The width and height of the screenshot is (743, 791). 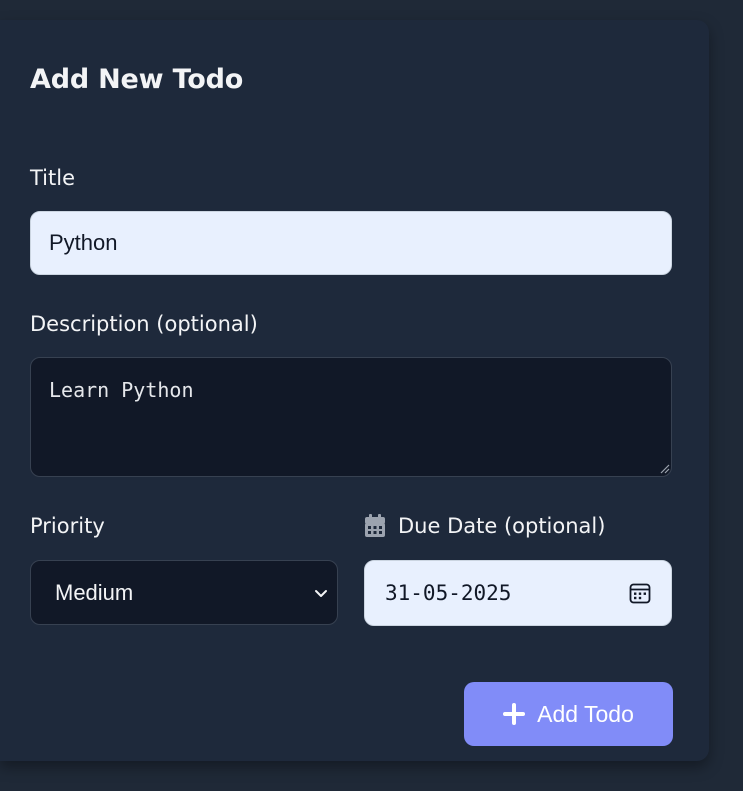 I want to click on description-label: Description (optional), so click(x=144, y=324).